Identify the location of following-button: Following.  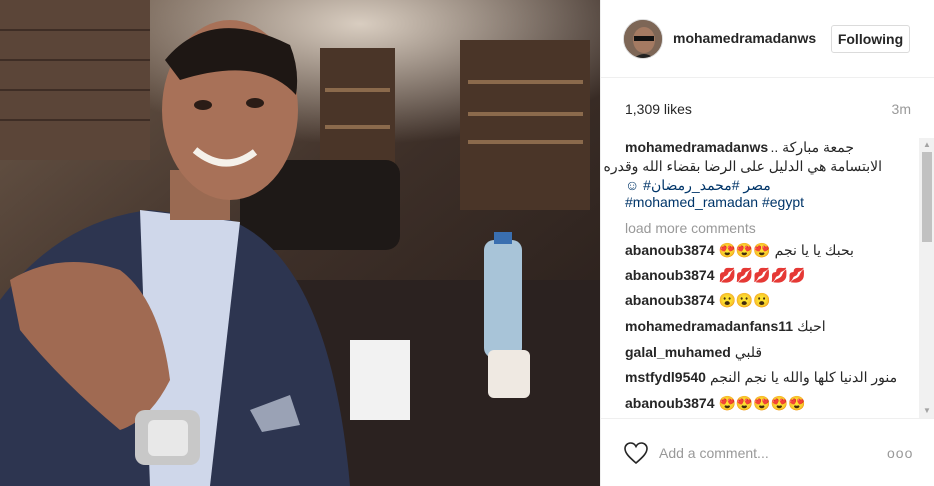
(870, 39).